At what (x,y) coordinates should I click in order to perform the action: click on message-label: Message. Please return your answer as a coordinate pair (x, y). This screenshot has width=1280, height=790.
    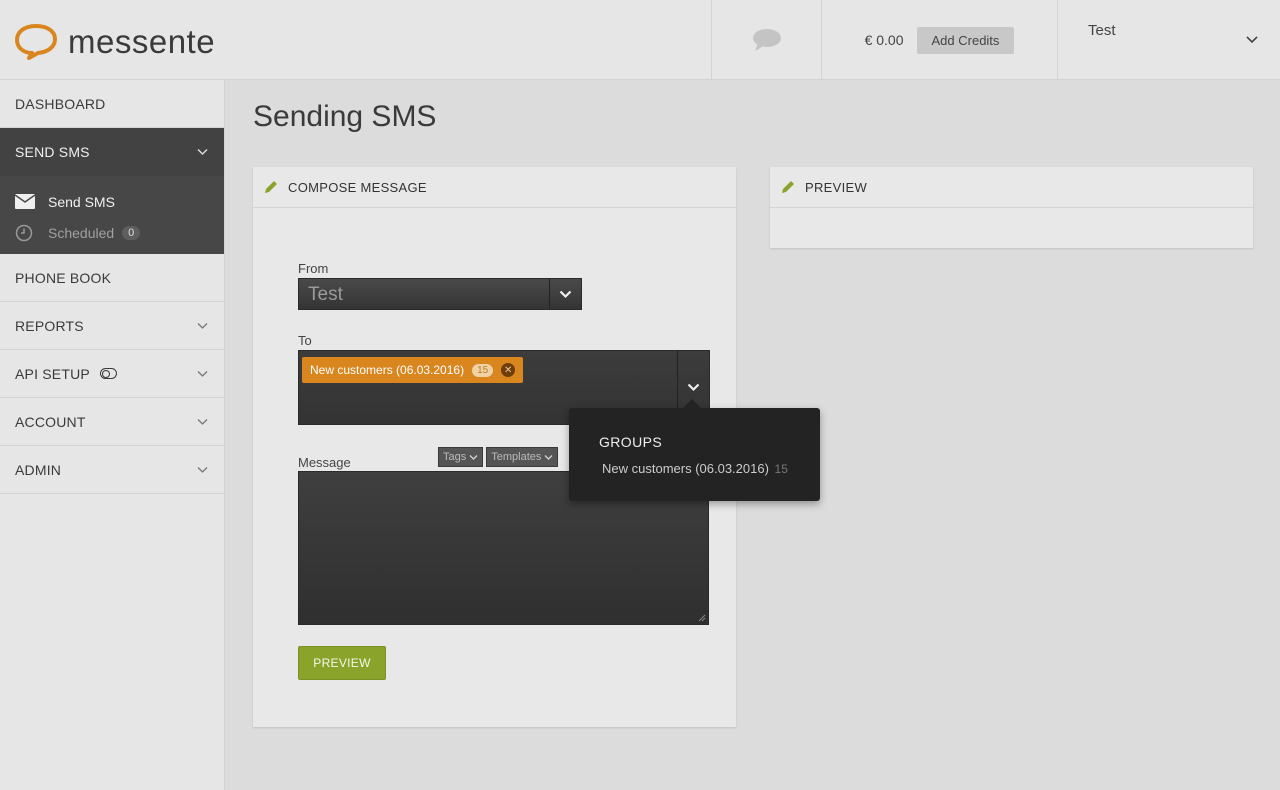
    Looking at the image, I should click on (324, 462).